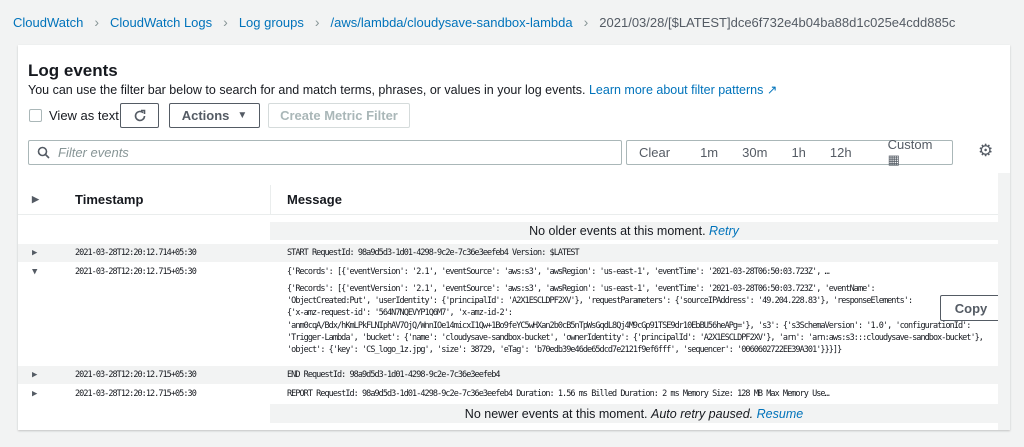 Image resolution: width=1024 pixels, height=447 pixels. Describe the element at coordinates (702, 413) in the screenshot. I see `auto-retry-text: Auto retry paused.` at that location.